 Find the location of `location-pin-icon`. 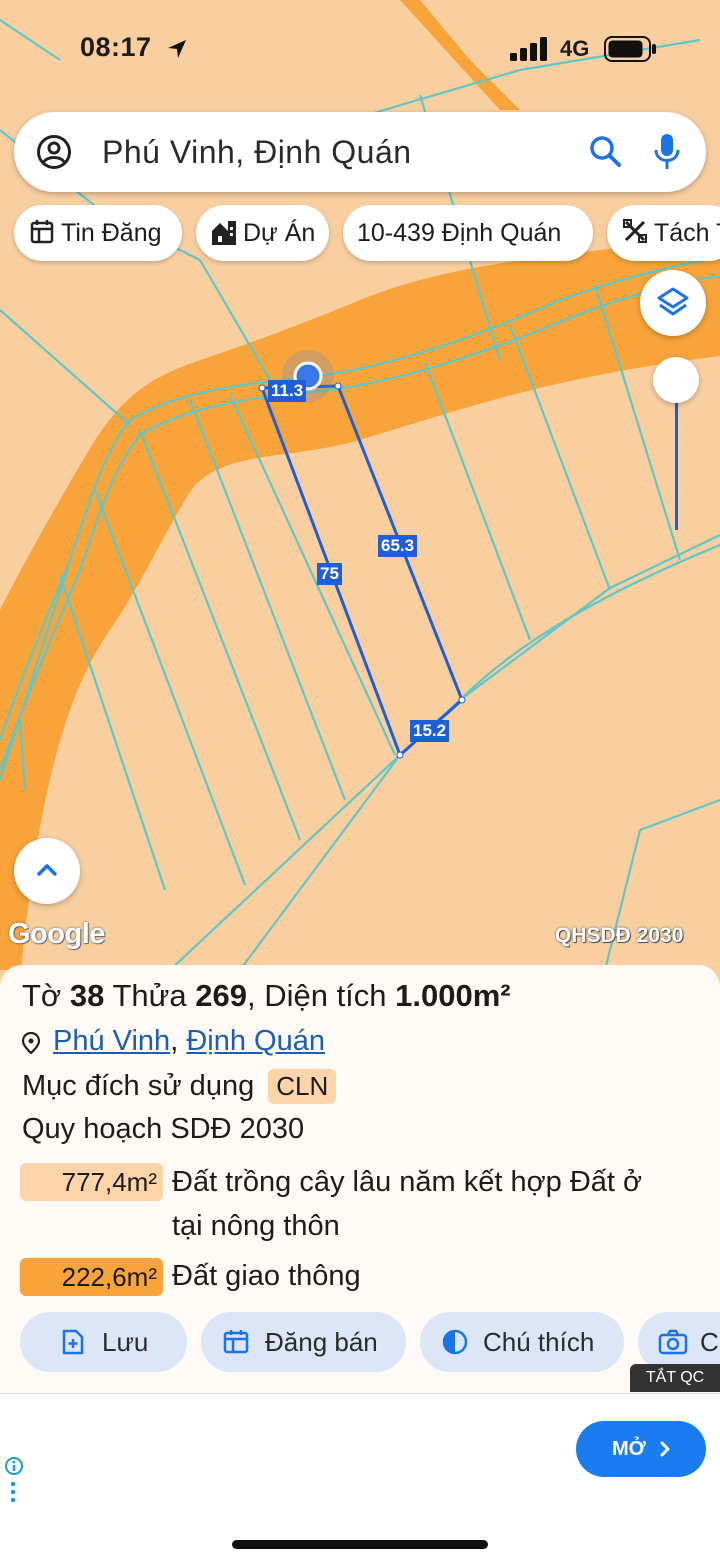

location-pin-icon is located at coordinates (31, 1043).